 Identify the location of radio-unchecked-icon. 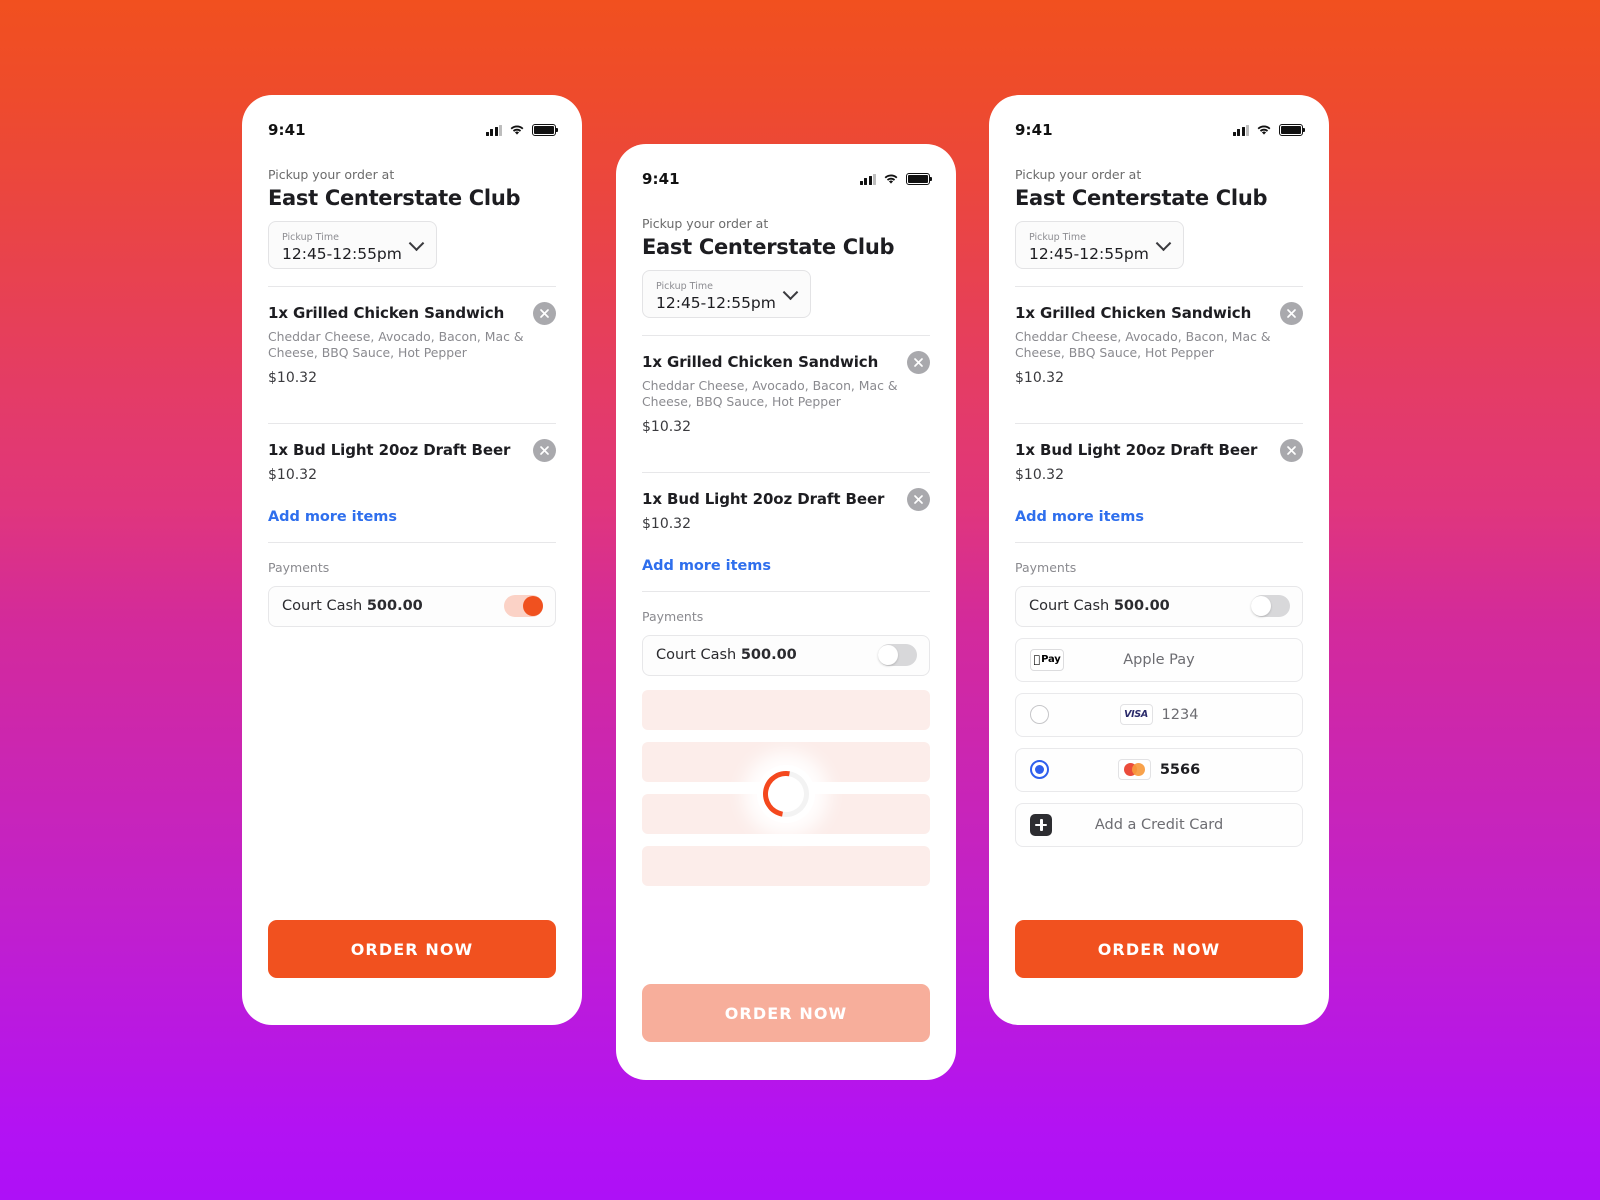
(1039, 715).